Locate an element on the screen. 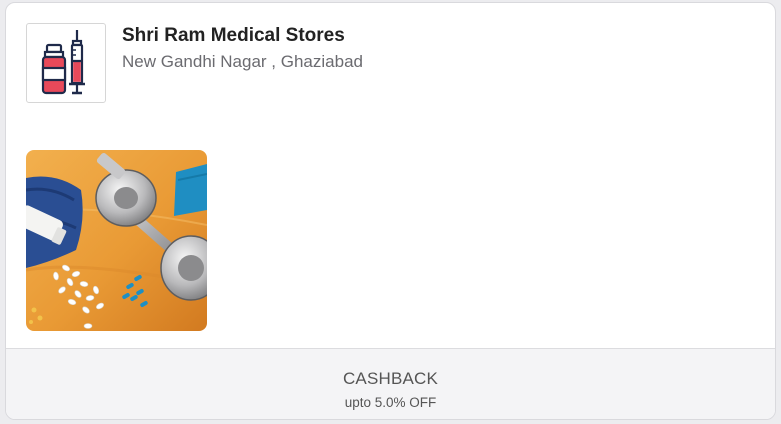 The height and width of the screenshot is (424, 781). cashback-title: CASHBACK is located at coordinates (390, 378).